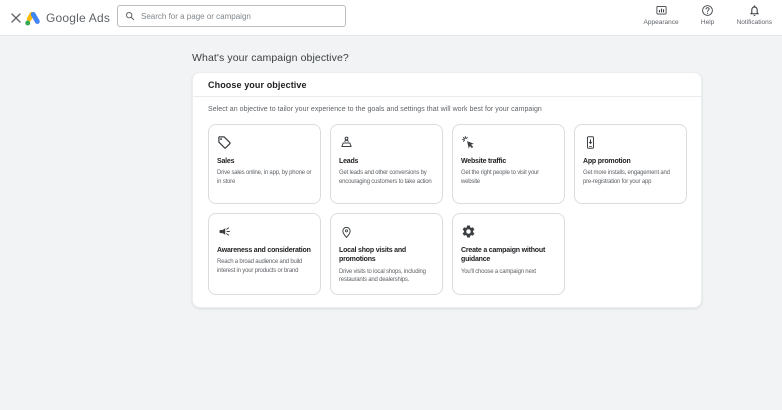 The image size is (782, 410). I want to click on sales-tag-icon, so click(264, 142).